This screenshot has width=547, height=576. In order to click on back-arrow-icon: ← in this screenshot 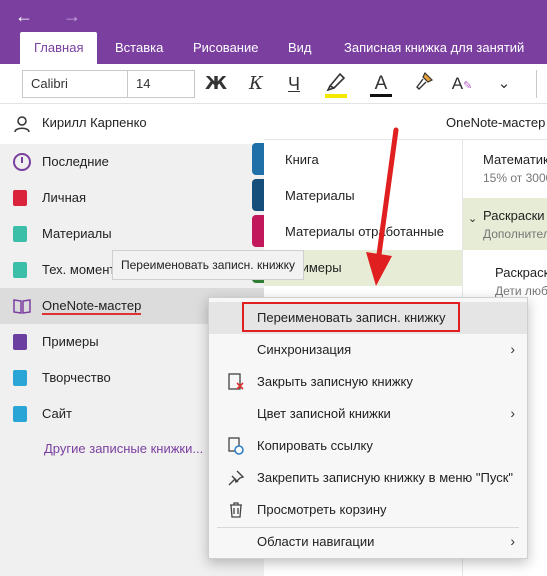, I will do `click(24, 16)`.